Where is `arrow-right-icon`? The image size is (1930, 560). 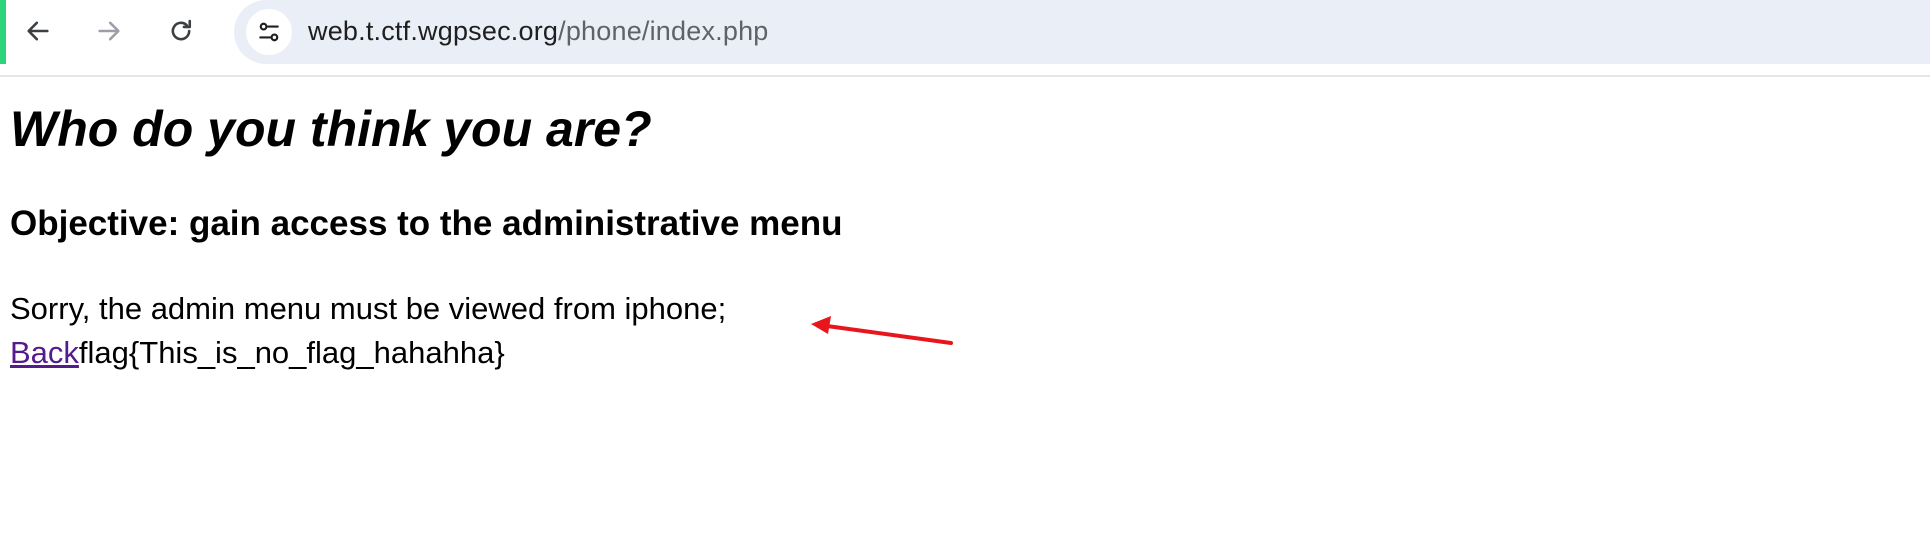
arrow-right-icon is located at coordinates (109, 31).